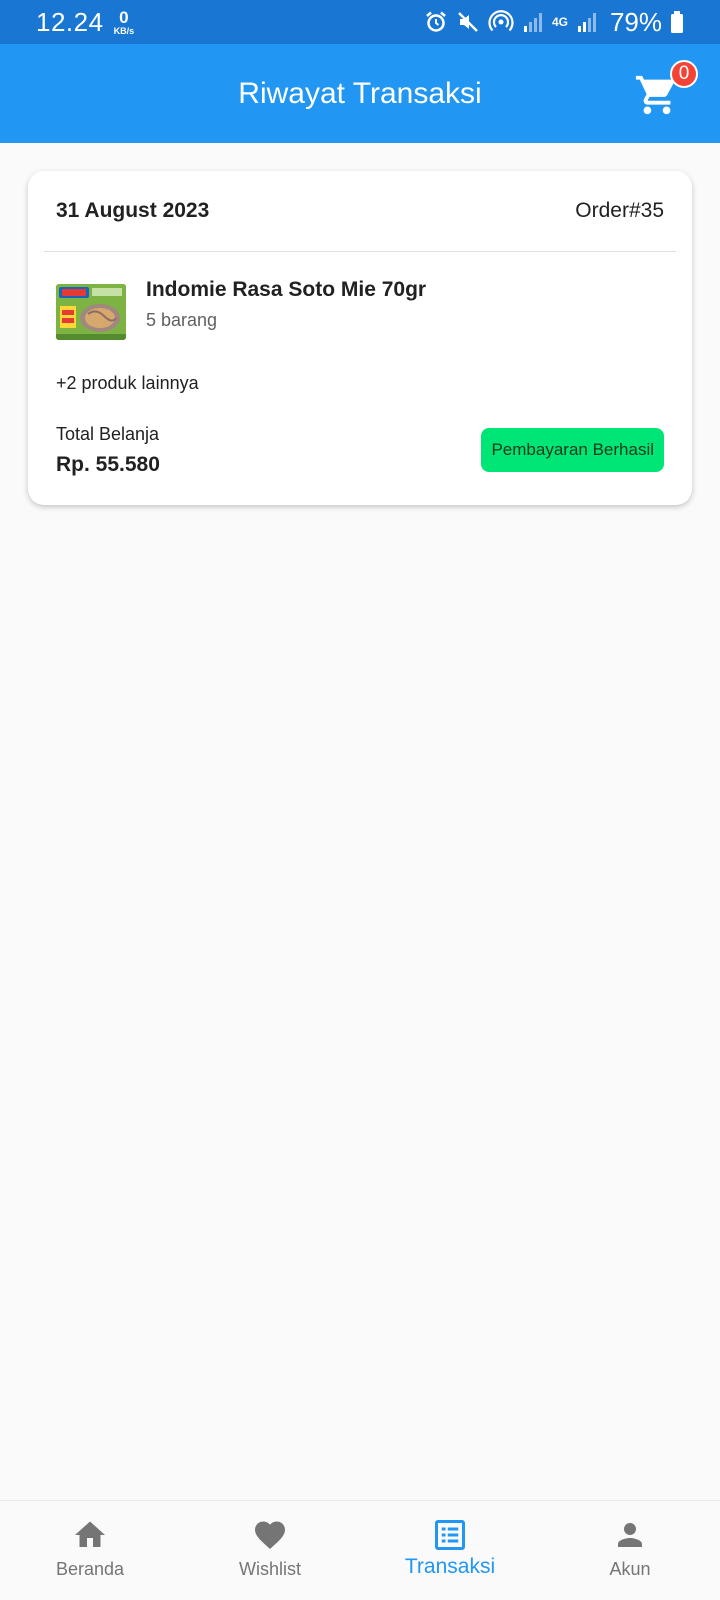  I want to click on total-label: Total Belanja, so click(108, 434).